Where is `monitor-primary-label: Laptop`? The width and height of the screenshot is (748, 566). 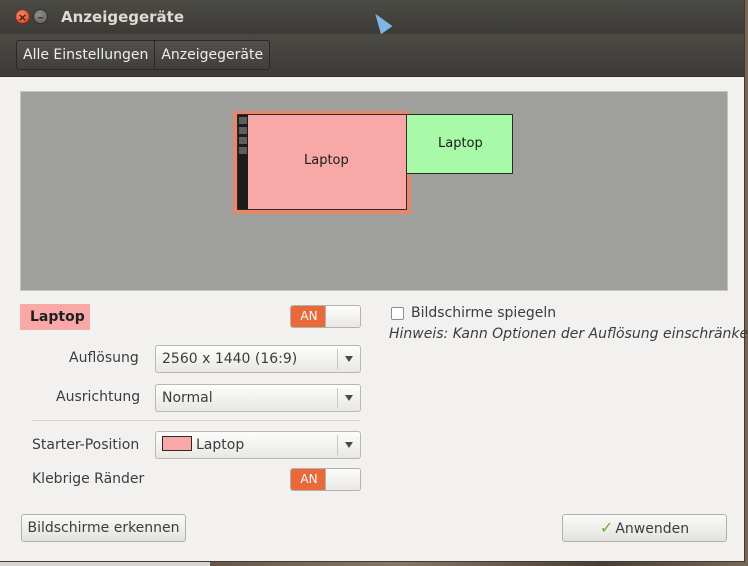 monitor-primary-label: Laptop is located at coordinates (326, 160).